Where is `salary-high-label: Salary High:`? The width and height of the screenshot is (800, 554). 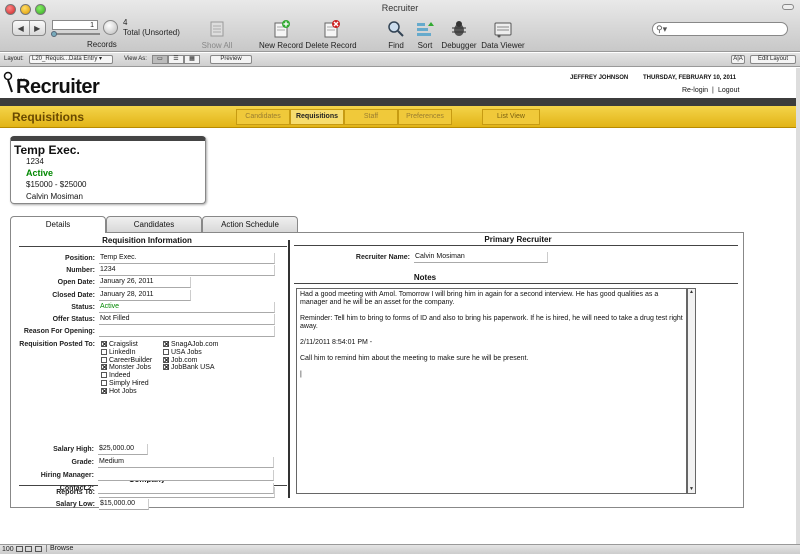
salary-high-label: Salary High: is located at coordinates (73, 449).